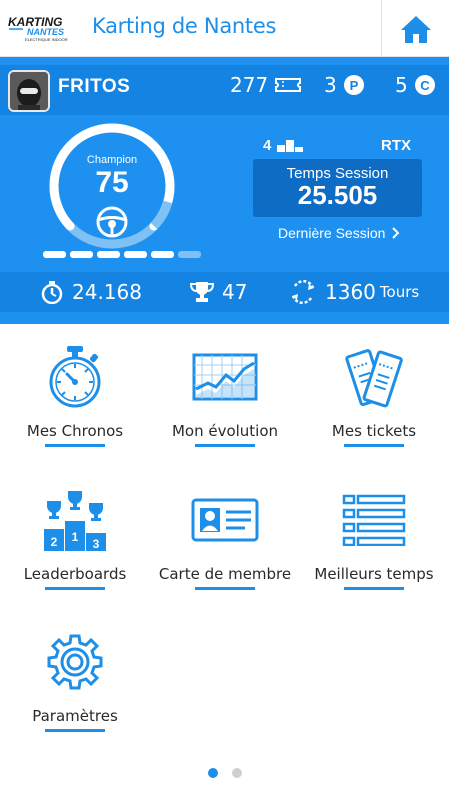 The width and height of the screenshot is (449, 800). I want to click on svg-text: 1, so click(75, 537).